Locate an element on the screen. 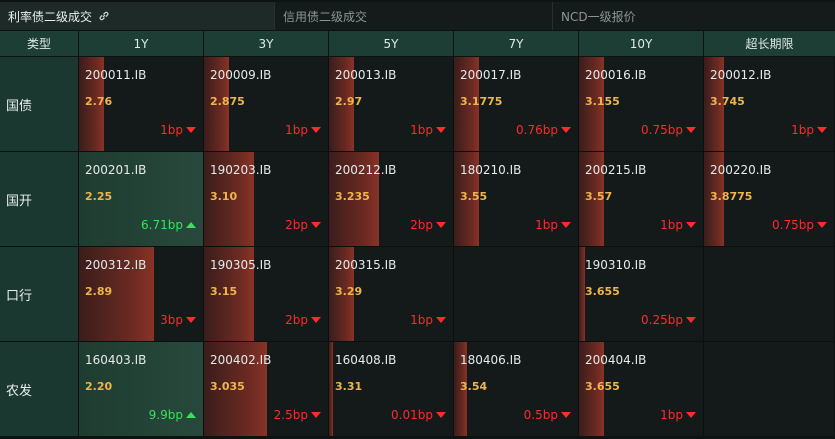 The width and height of the screenshot is (835, 439). column-header-3y: 3Y is located at coordinates (266, 43).